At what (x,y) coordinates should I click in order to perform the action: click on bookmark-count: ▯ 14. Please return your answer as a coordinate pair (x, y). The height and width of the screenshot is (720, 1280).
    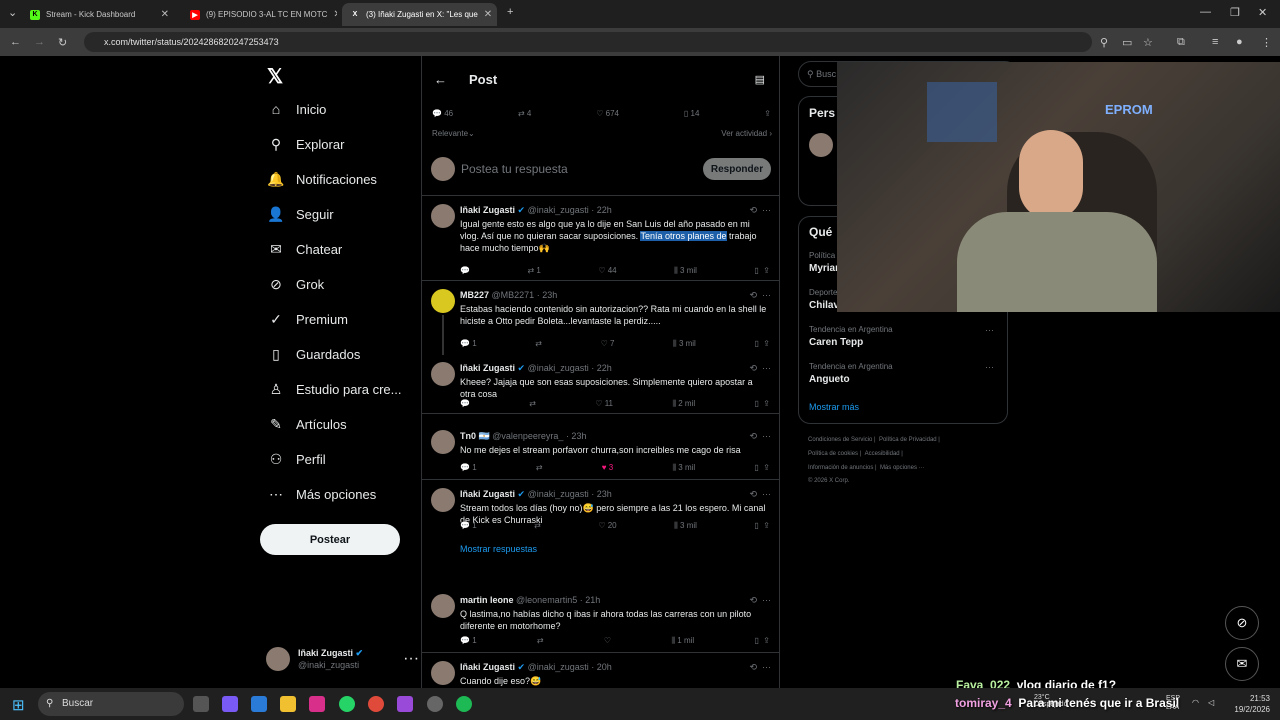
    Looking at the image, I should click on (692, 113).